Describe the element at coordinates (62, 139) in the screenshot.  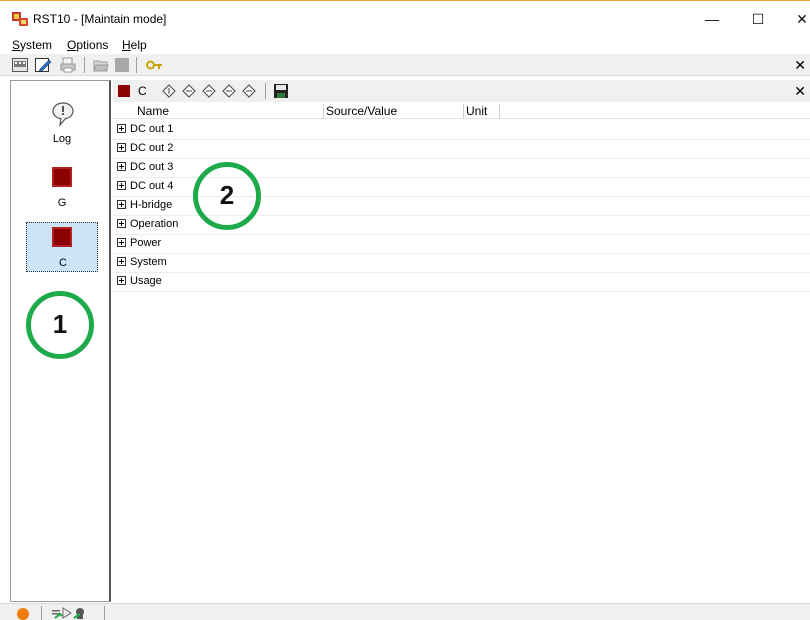
I see `sidebar-item-label: Log` at that location.